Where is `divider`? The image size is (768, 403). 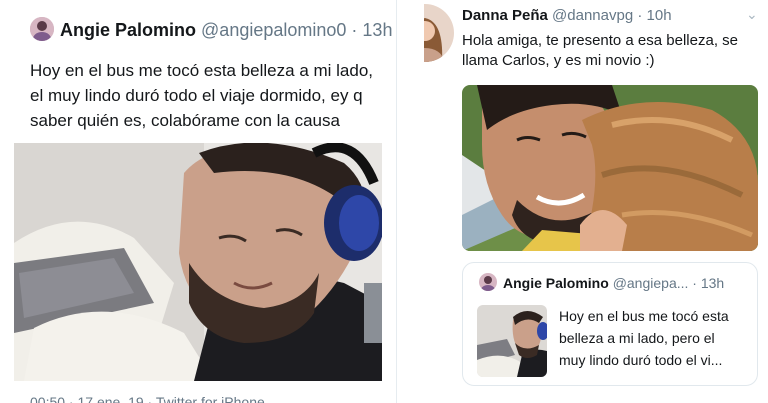
divider is located at coordinates (410, 201).